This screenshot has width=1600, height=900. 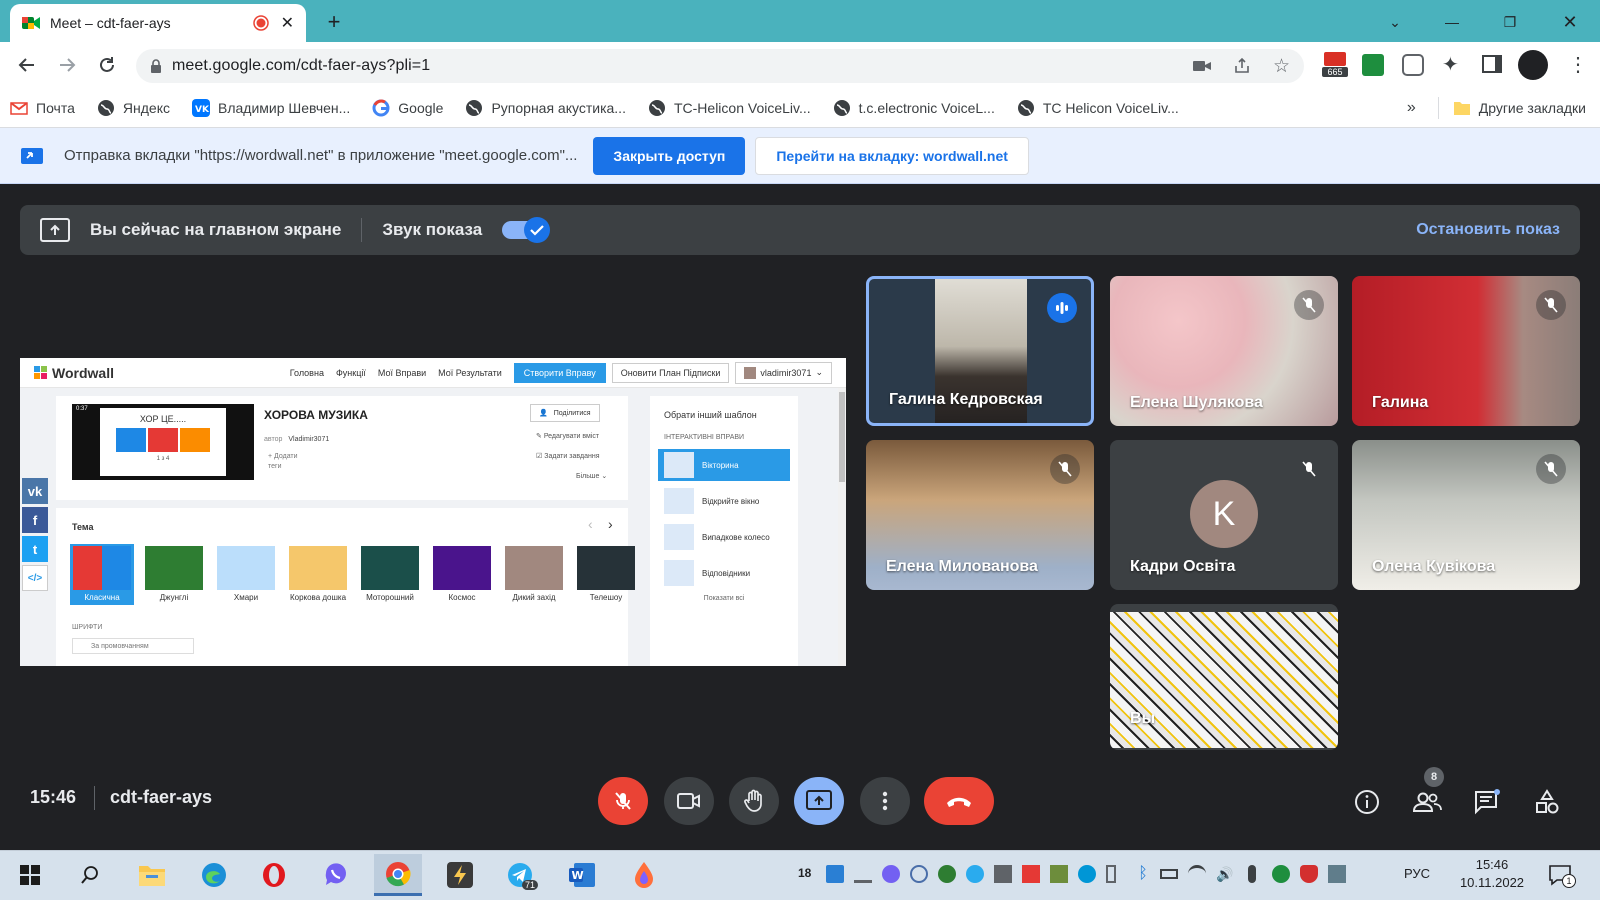 I want to click on tray-telegram-icon, so click(x=975, y=874).